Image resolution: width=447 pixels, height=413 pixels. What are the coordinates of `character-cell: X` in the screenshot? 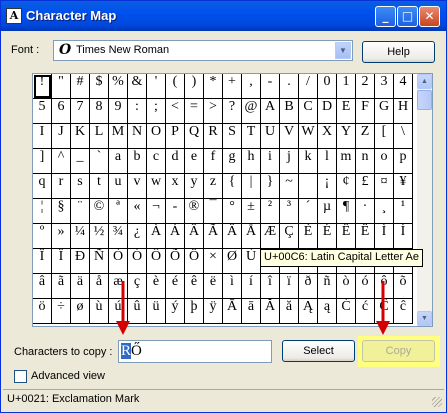 It's located at (327, 136).